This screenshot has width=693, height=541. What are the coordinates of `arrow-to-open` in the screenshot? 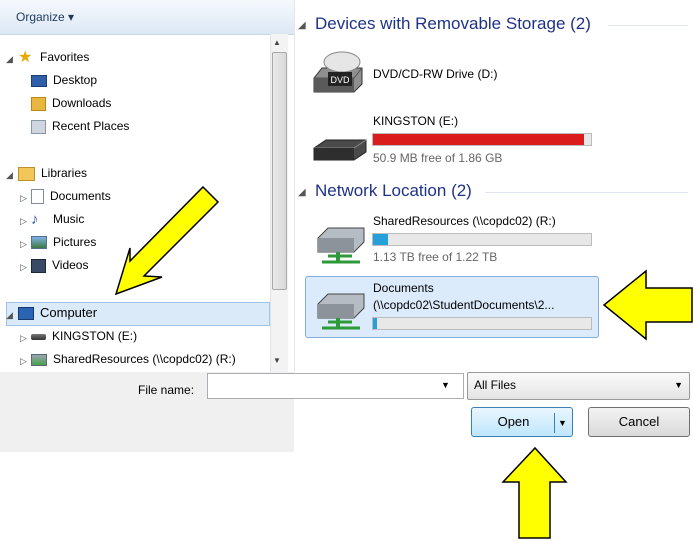 It's located at (534, 492).